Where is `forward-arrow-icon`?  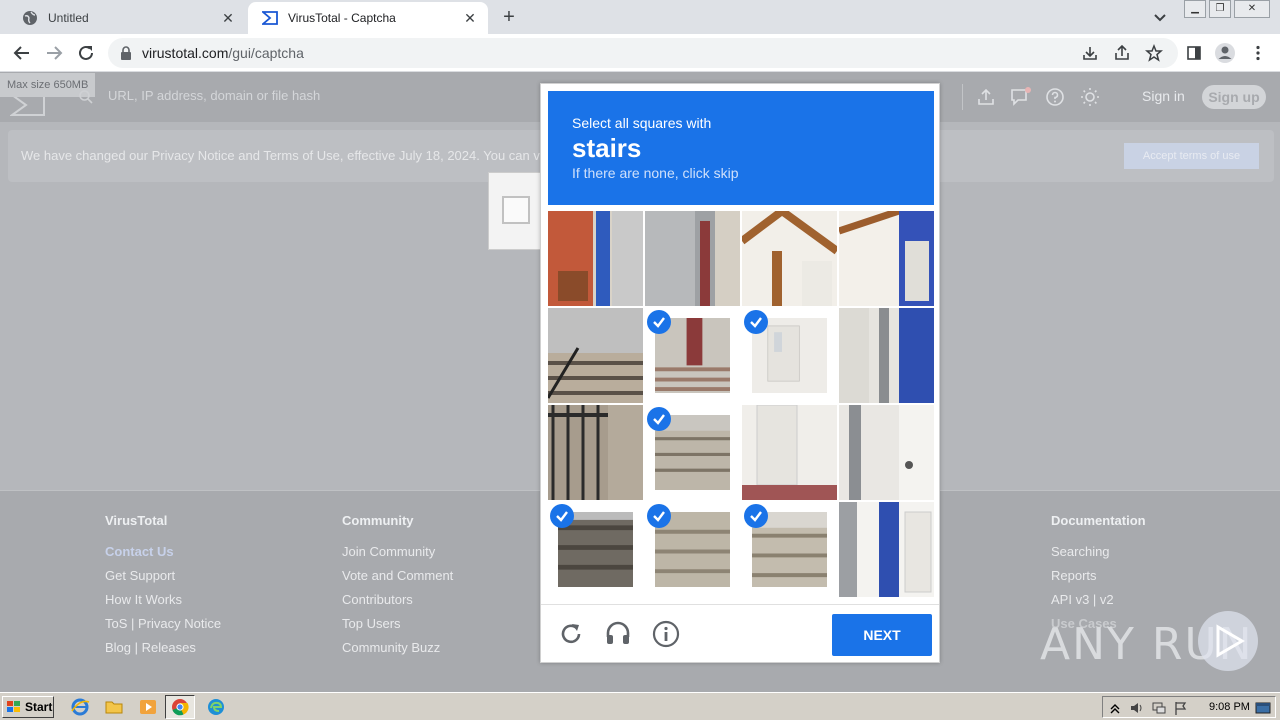
forward-arrow-icon is located at coordinates (55, 53).